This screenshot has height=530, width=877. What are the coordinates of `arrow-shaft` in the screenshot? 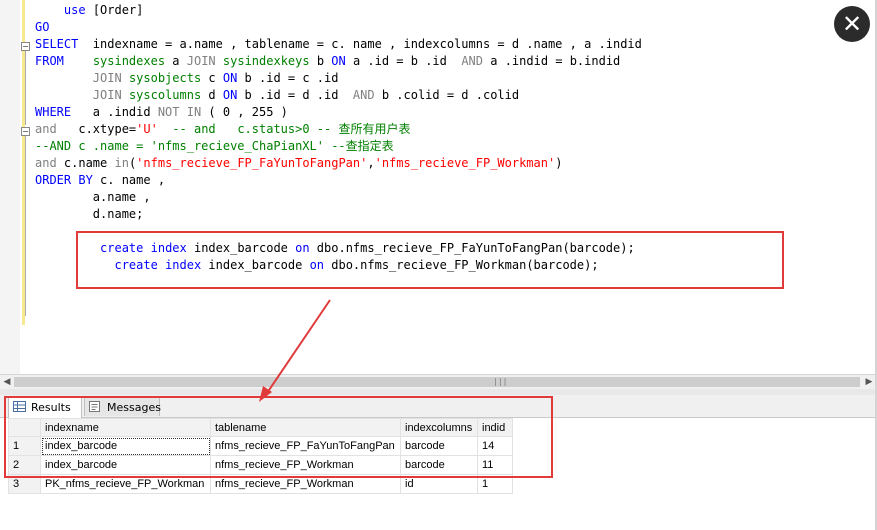 It's located at (297, 348).